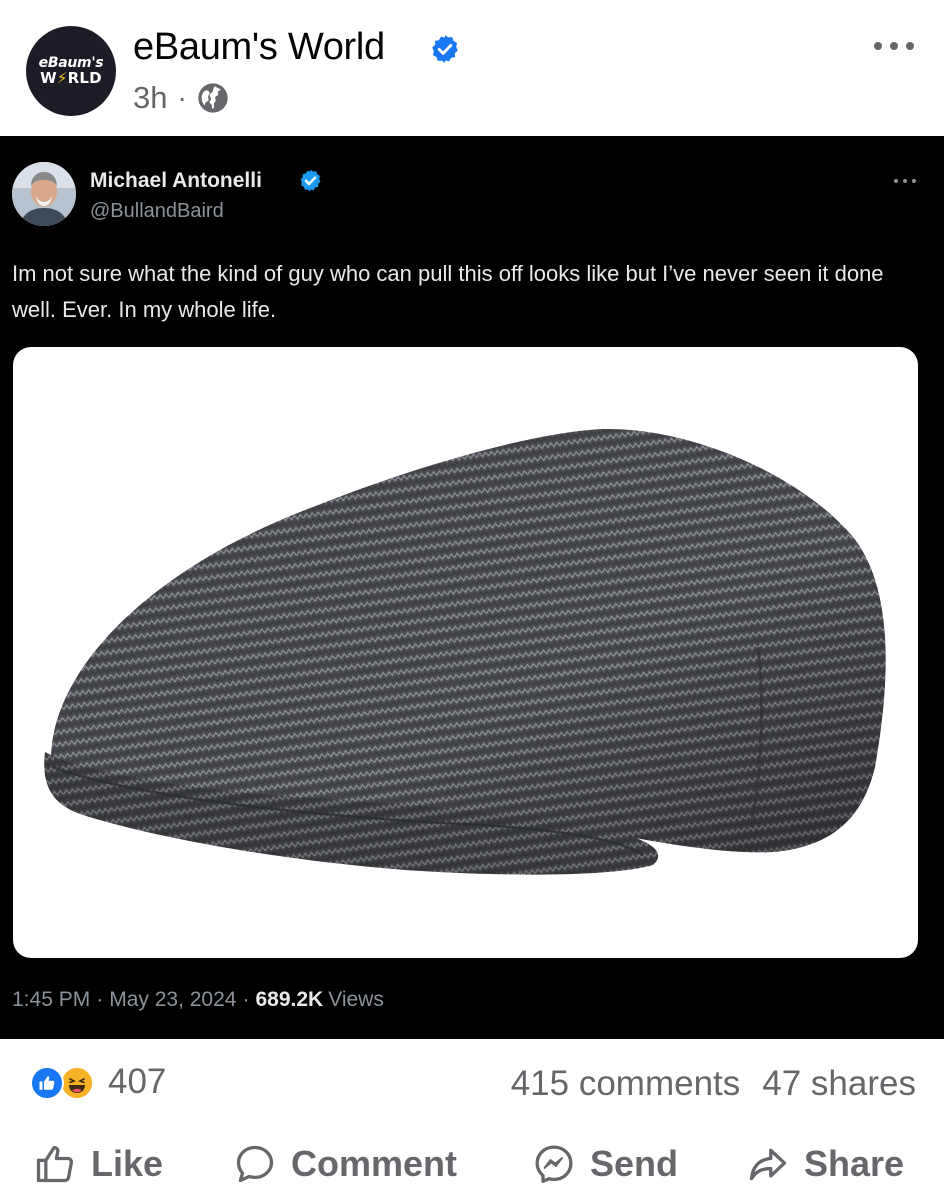  What do you see at coordinates (310, 180) in the screenshot?
I see `tweet-verified-badge-icon` at bounding box center [310, 180].